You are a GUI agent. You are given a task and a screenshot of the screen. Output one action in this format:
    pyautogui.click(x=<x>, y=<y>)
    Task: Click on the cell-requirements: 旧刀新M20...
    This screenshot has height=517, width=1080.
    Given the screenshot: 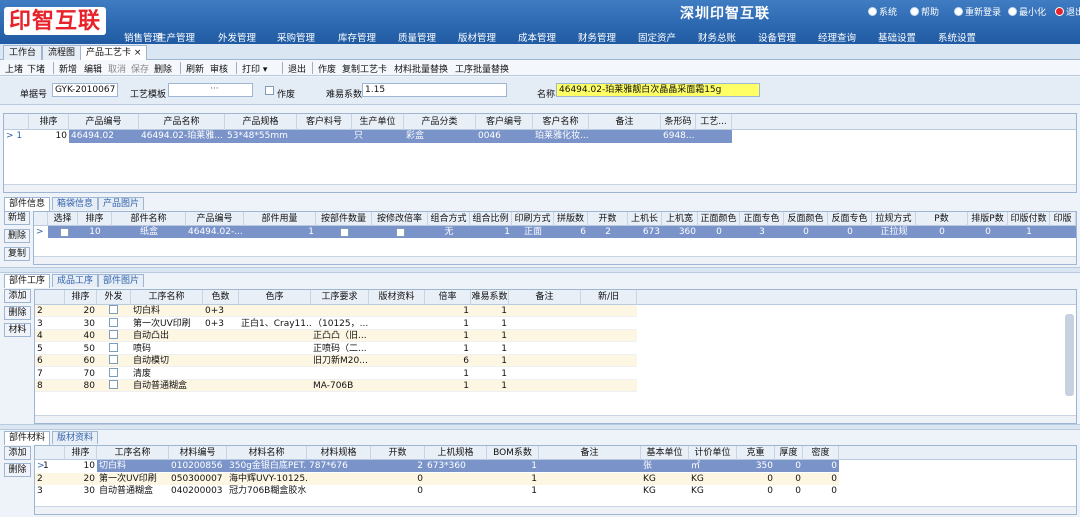 What is the action you would take?
    pyautogui.click(x=340, y=361)
    